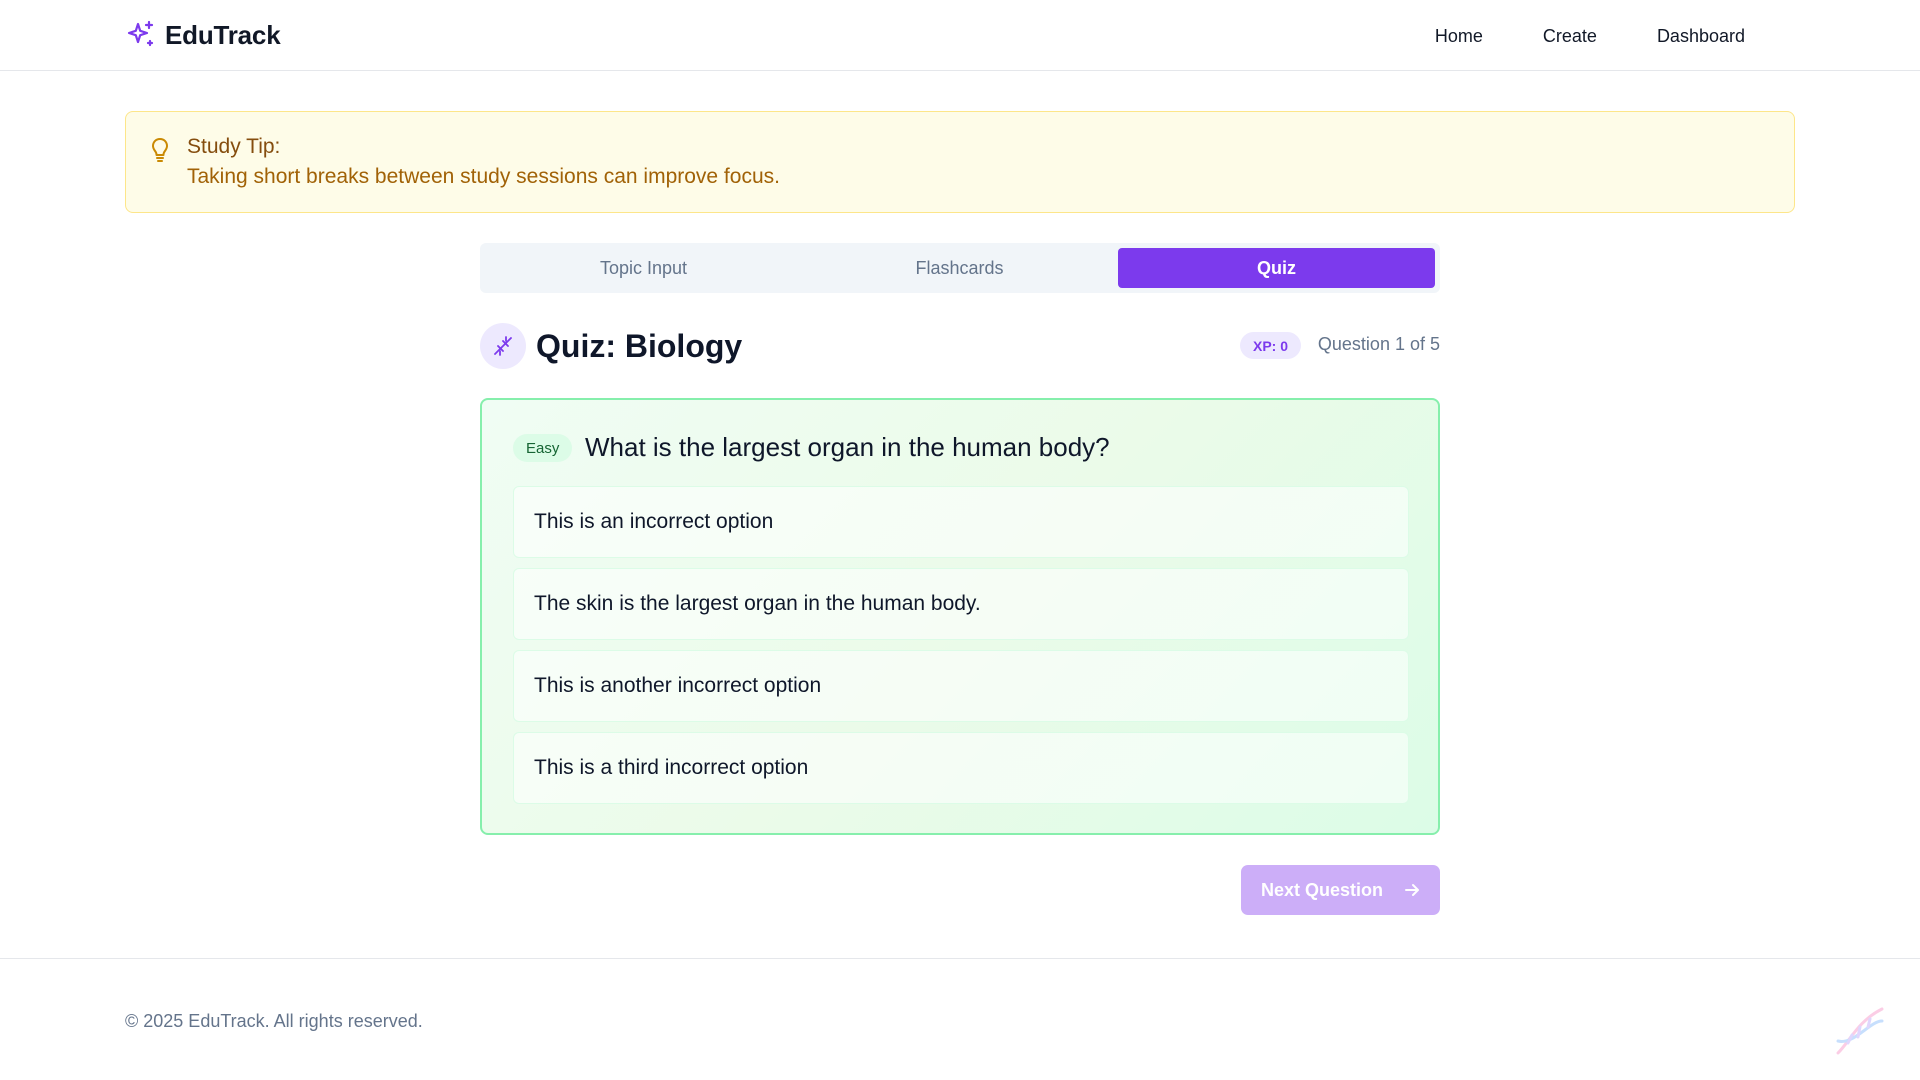 This screenshot has width=1920, height=1080. What do you see at coordinates (1271, 345) in the screenshot?
I see `xp-badge: XP: 0` at bounding box center [1271, 345].